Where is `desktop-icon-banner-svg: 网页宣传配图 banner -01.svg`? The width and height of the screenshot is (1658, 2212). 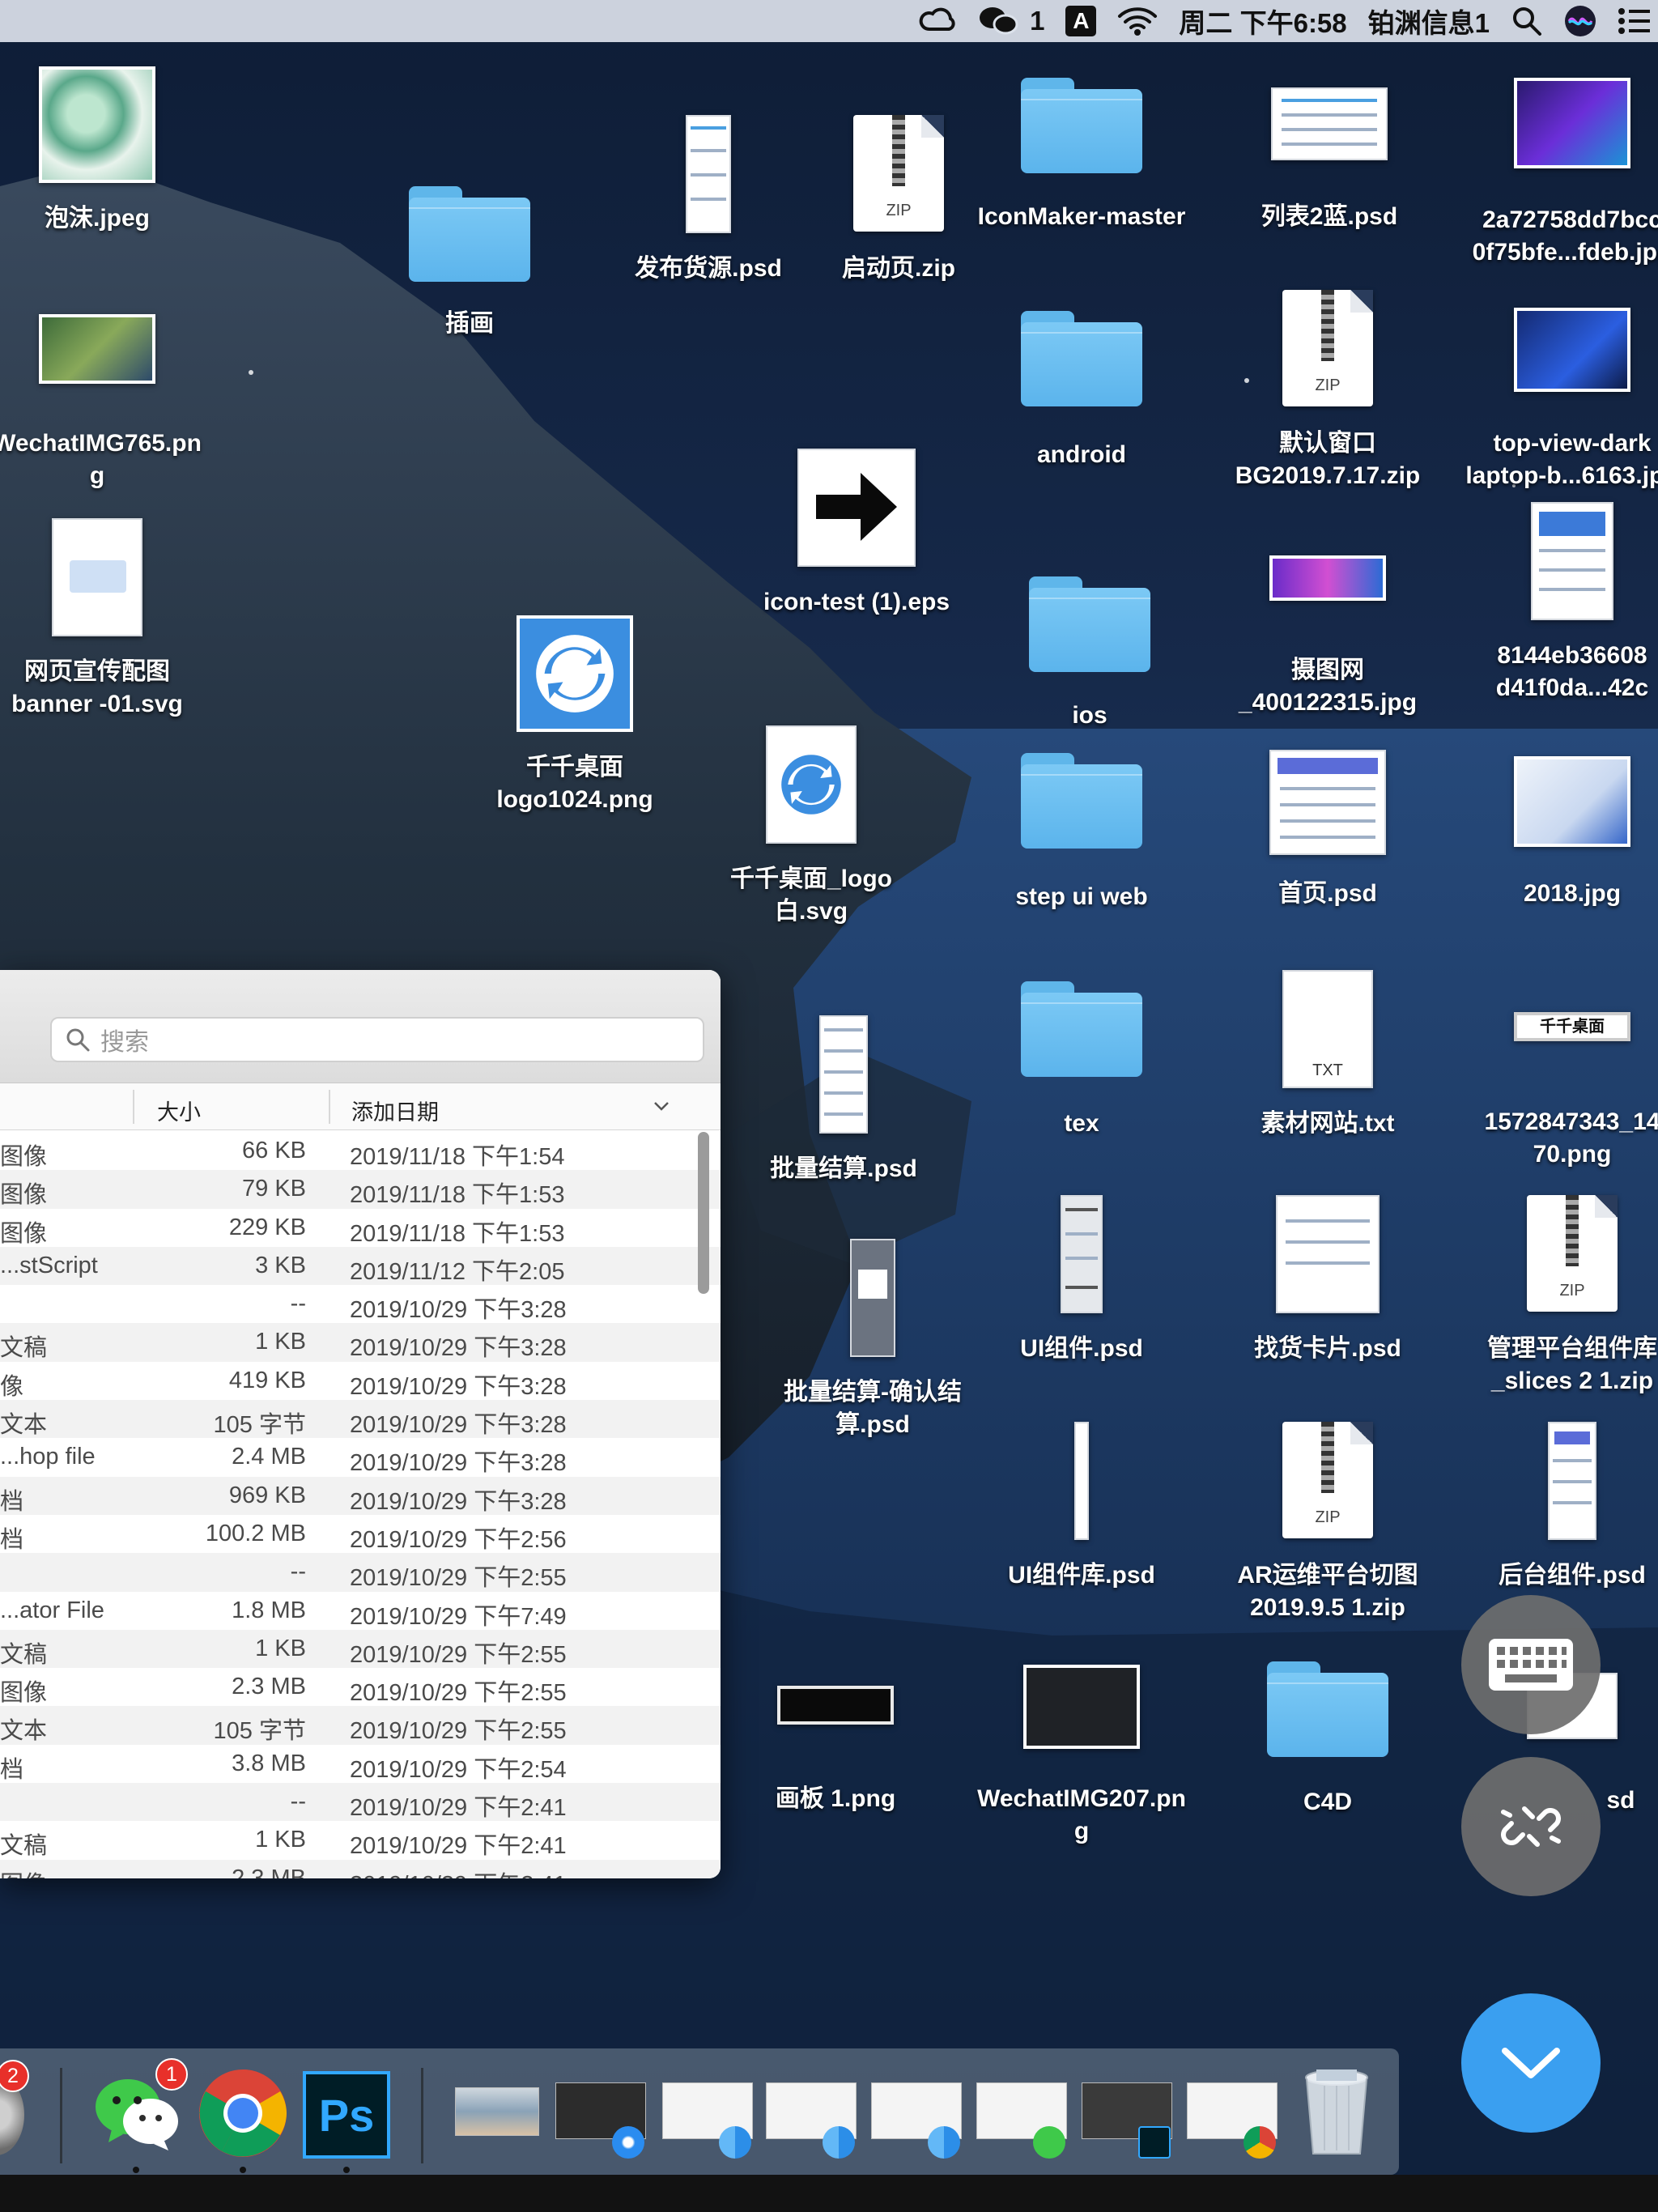
desktop-icon-banner-svg: 网页宣传配图 banner -01.svg is located at coordinates (109, 623).